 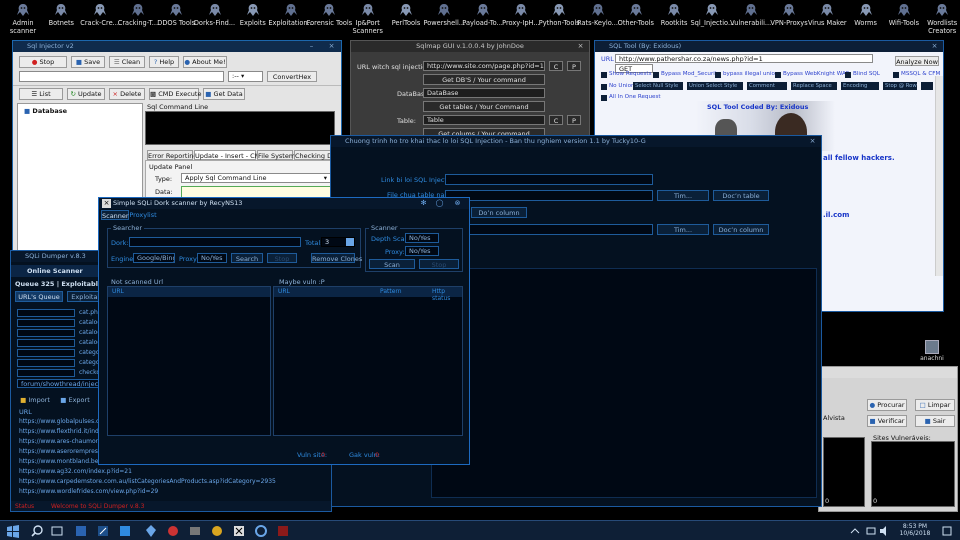 What do you see at coordinates (217, 531) in the screenshot?
I see `taskbar-app-7-icon` at bounding box center [217, 531].